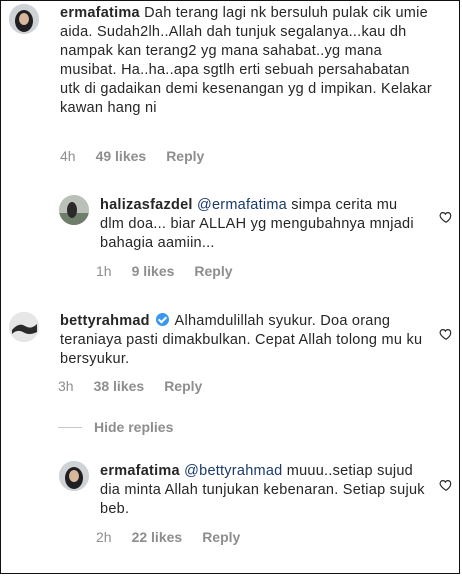  I want to click on likes-count: 38 likes, so click(119, 386).